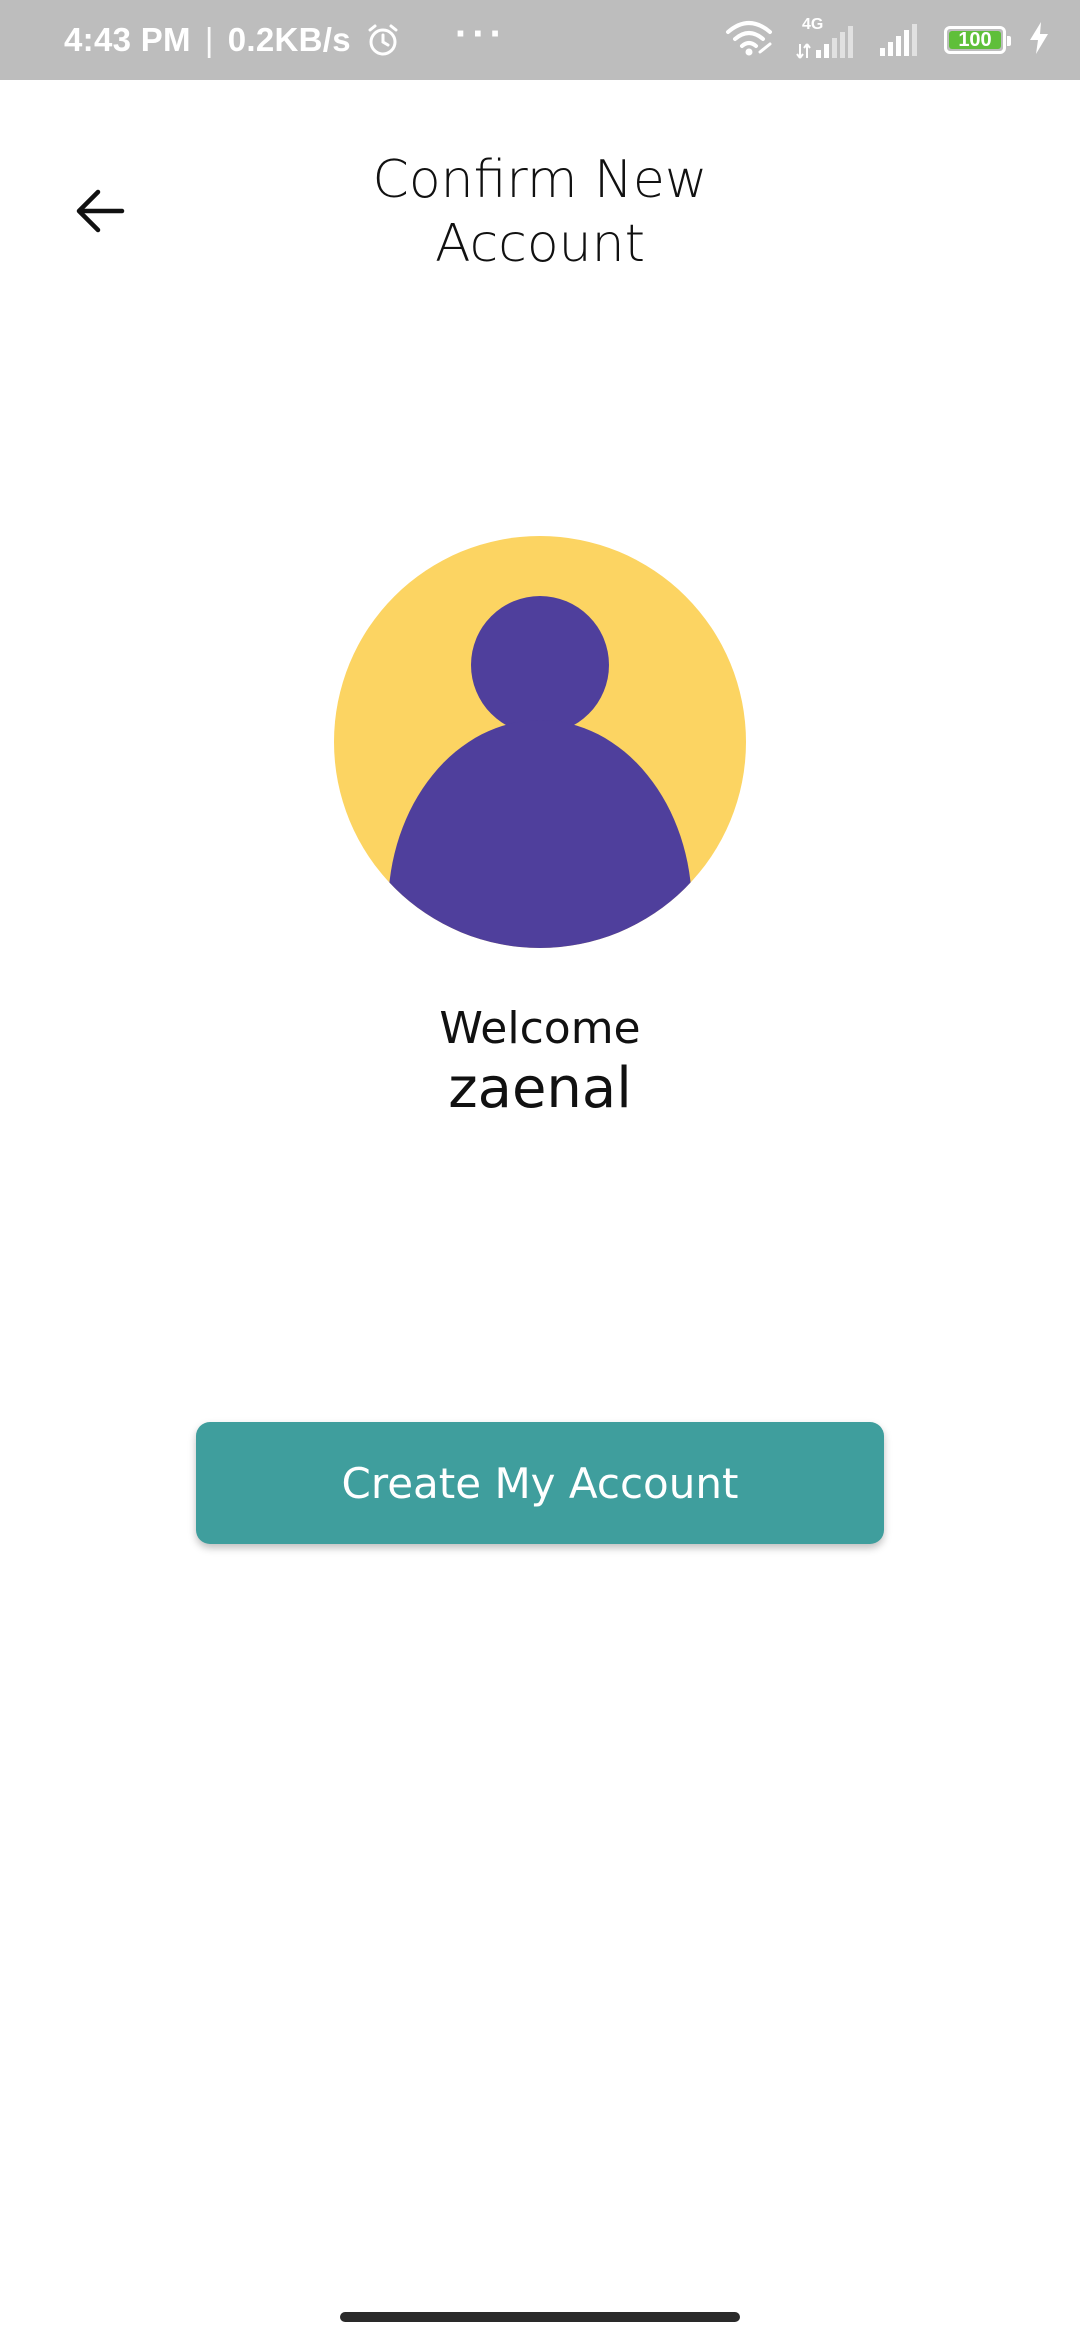  I want to click on home-indicator, so click(540, 2317).